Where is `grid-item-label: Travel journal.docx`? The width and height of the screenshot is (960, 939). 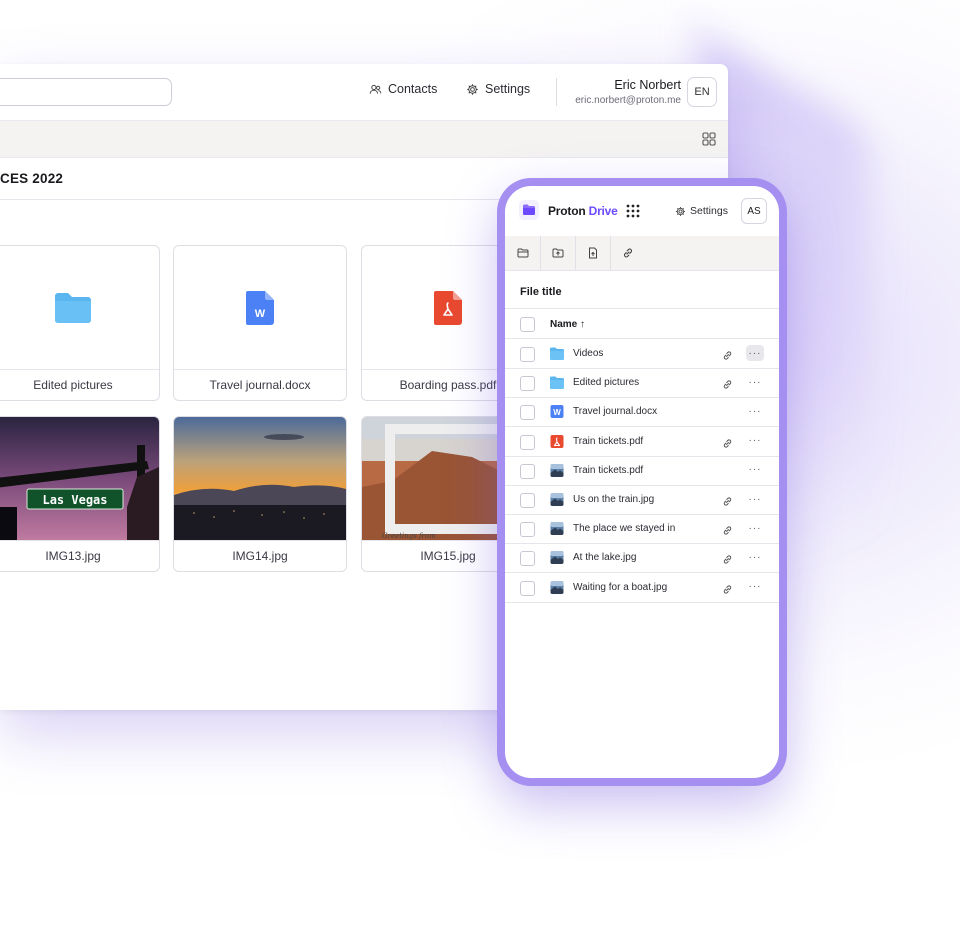
grid-item-label: Travel journal.docx is located at coordinates (260, 384).